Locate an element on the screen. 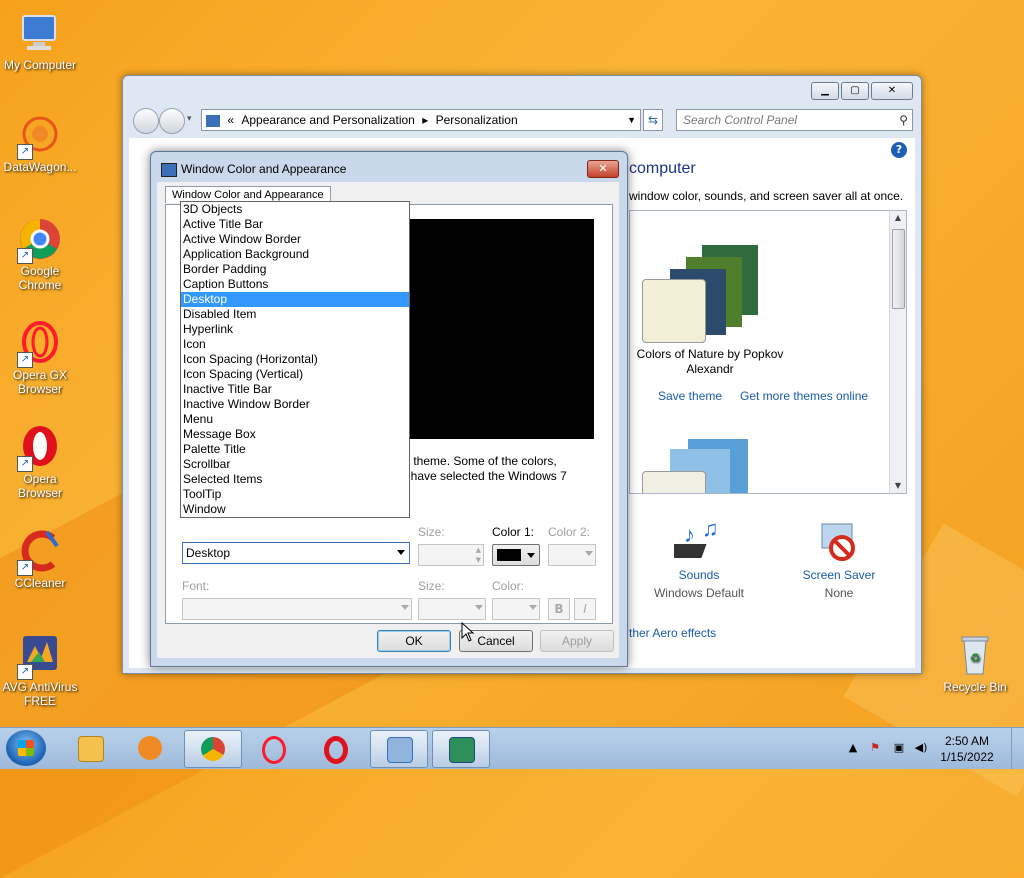  desktop-icon-recycle-bin: ♻ Recycle Bin is located at coordinates (975, 663).